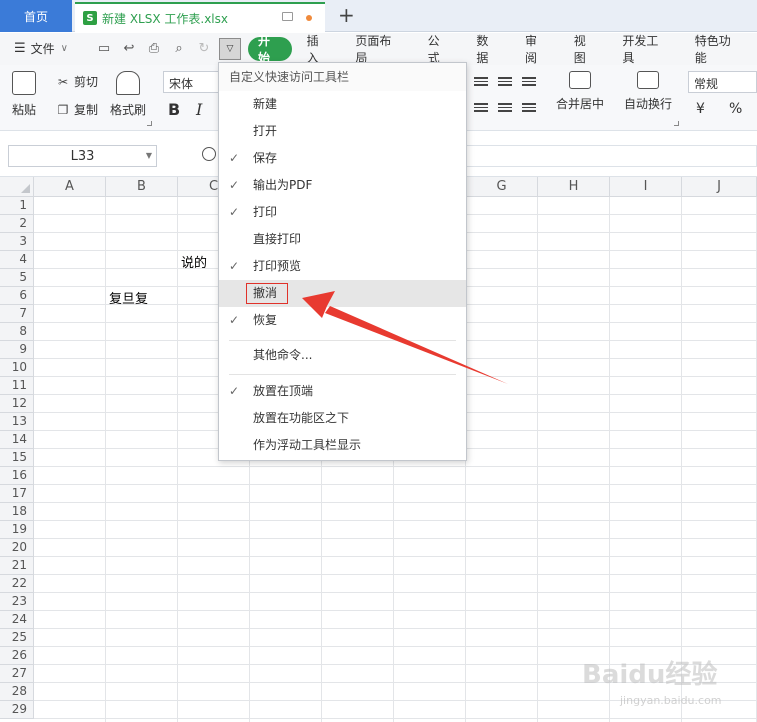 This screenshot has height=722, width=757. What do you see at coordinates (342, 131) in the screenshot?
I see `menu-item-open: 打开` at bounding box center [342, 131].